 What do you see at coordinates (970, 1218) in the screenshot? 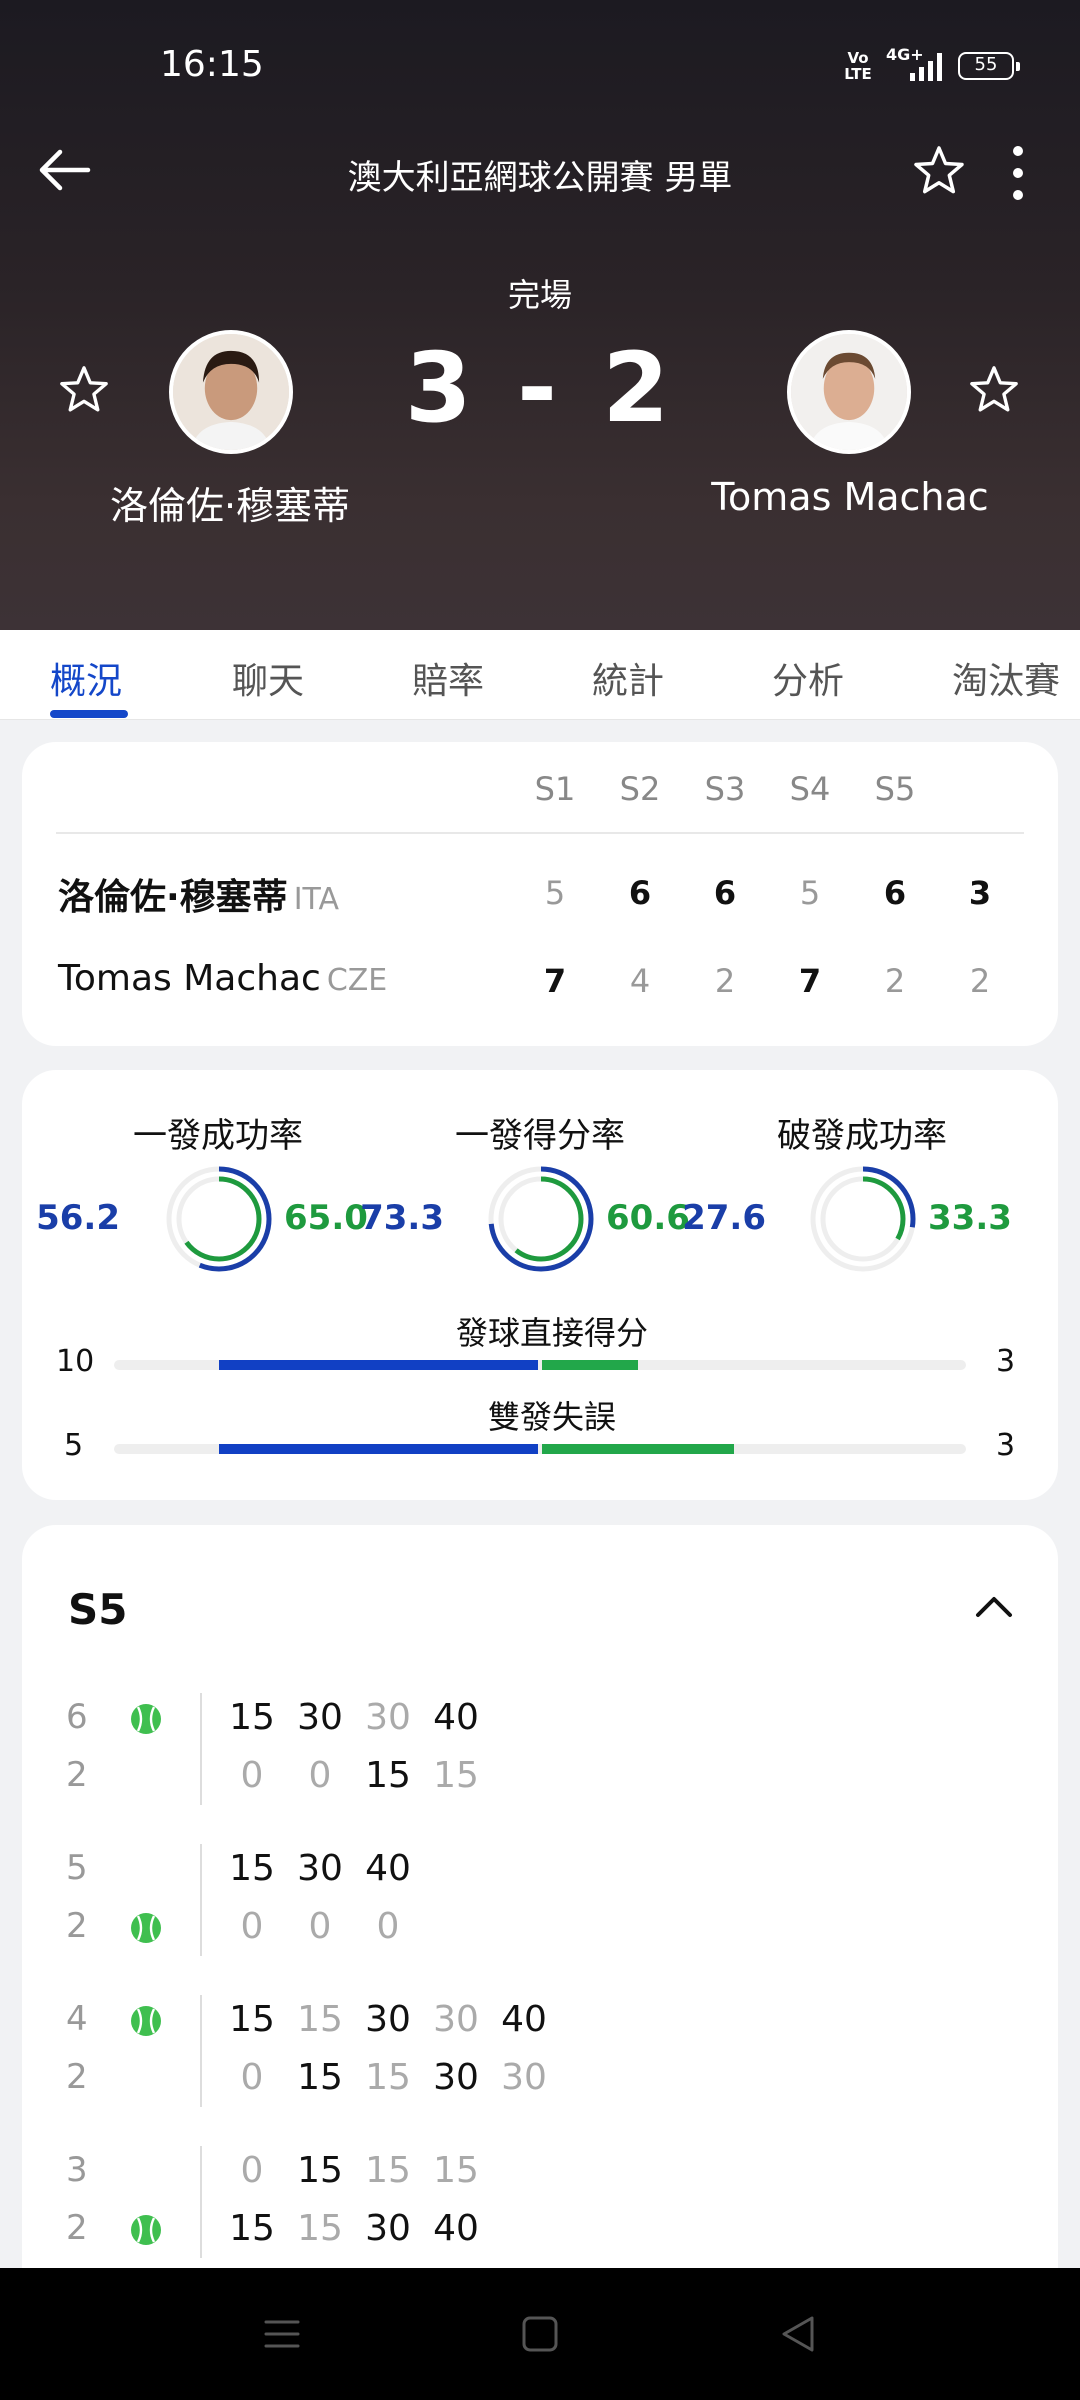
I see `stat-right-value: 33.3` at bounding box center [970, 1218].